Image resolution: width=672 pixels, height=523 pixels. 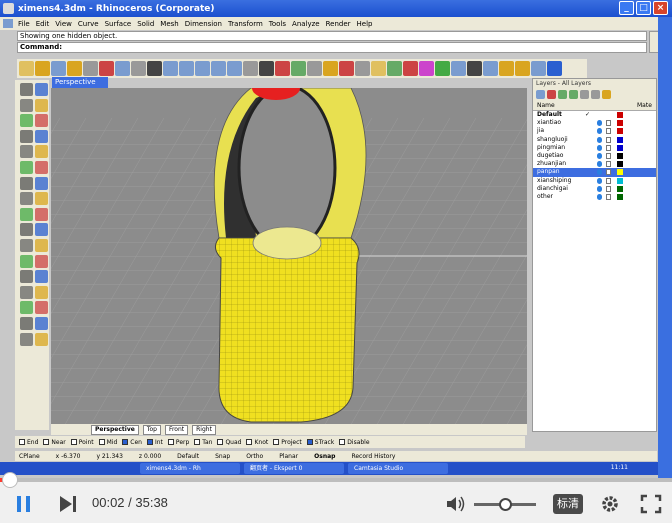 What do you see at coordinates (26, 136) in the screenshot?
I see `ellipse-icon` at bounding box center [26, 136].